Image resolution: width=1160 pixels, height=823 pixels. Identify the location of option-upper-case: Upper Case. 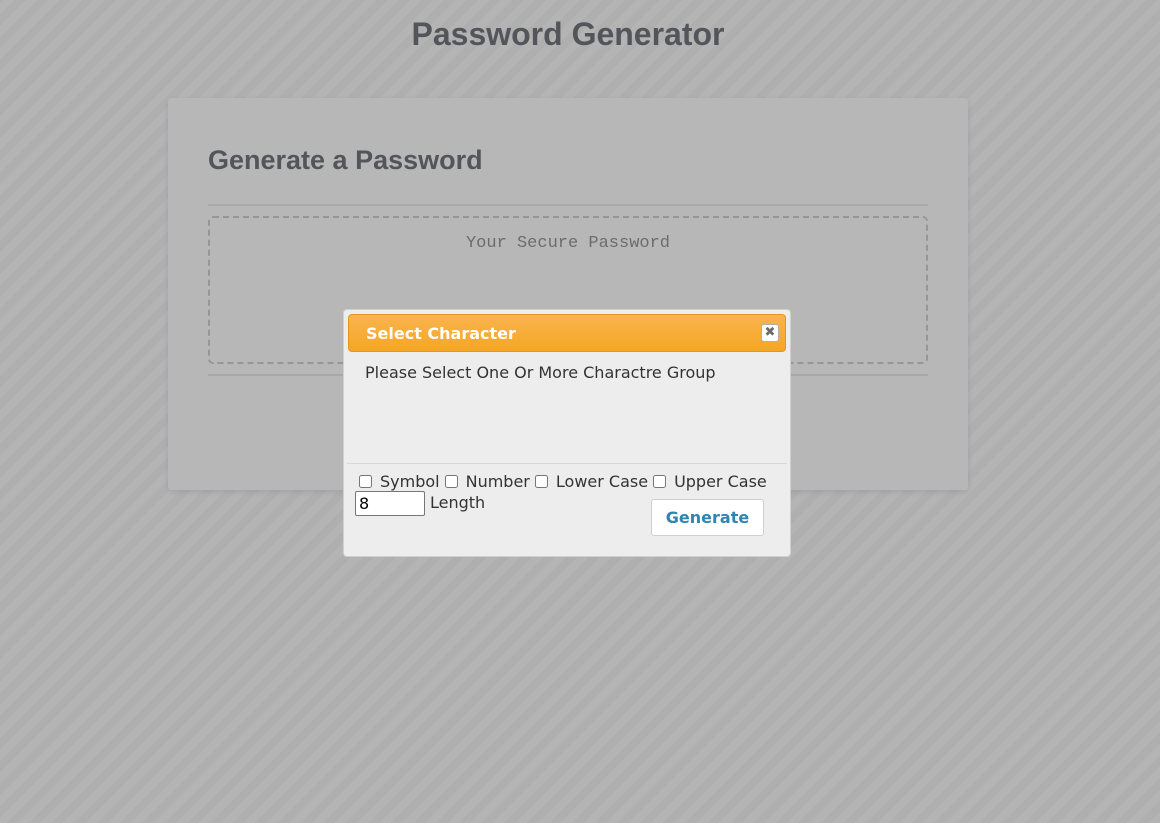
(707, 481).